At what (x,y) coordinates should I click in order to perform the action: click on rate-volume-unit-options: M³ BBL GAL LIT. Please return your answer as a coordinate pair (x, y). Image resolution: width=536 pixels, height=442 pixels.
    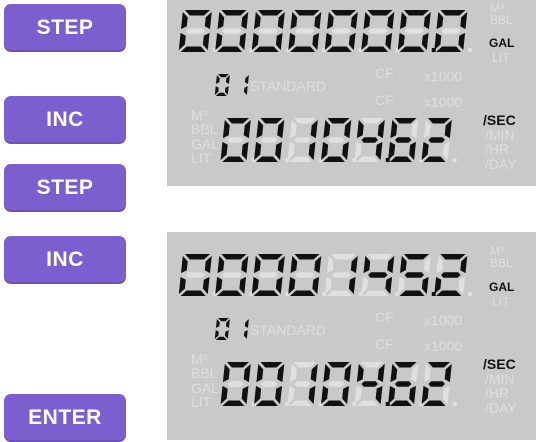
    Looking at the image, I should click on (205, 380).